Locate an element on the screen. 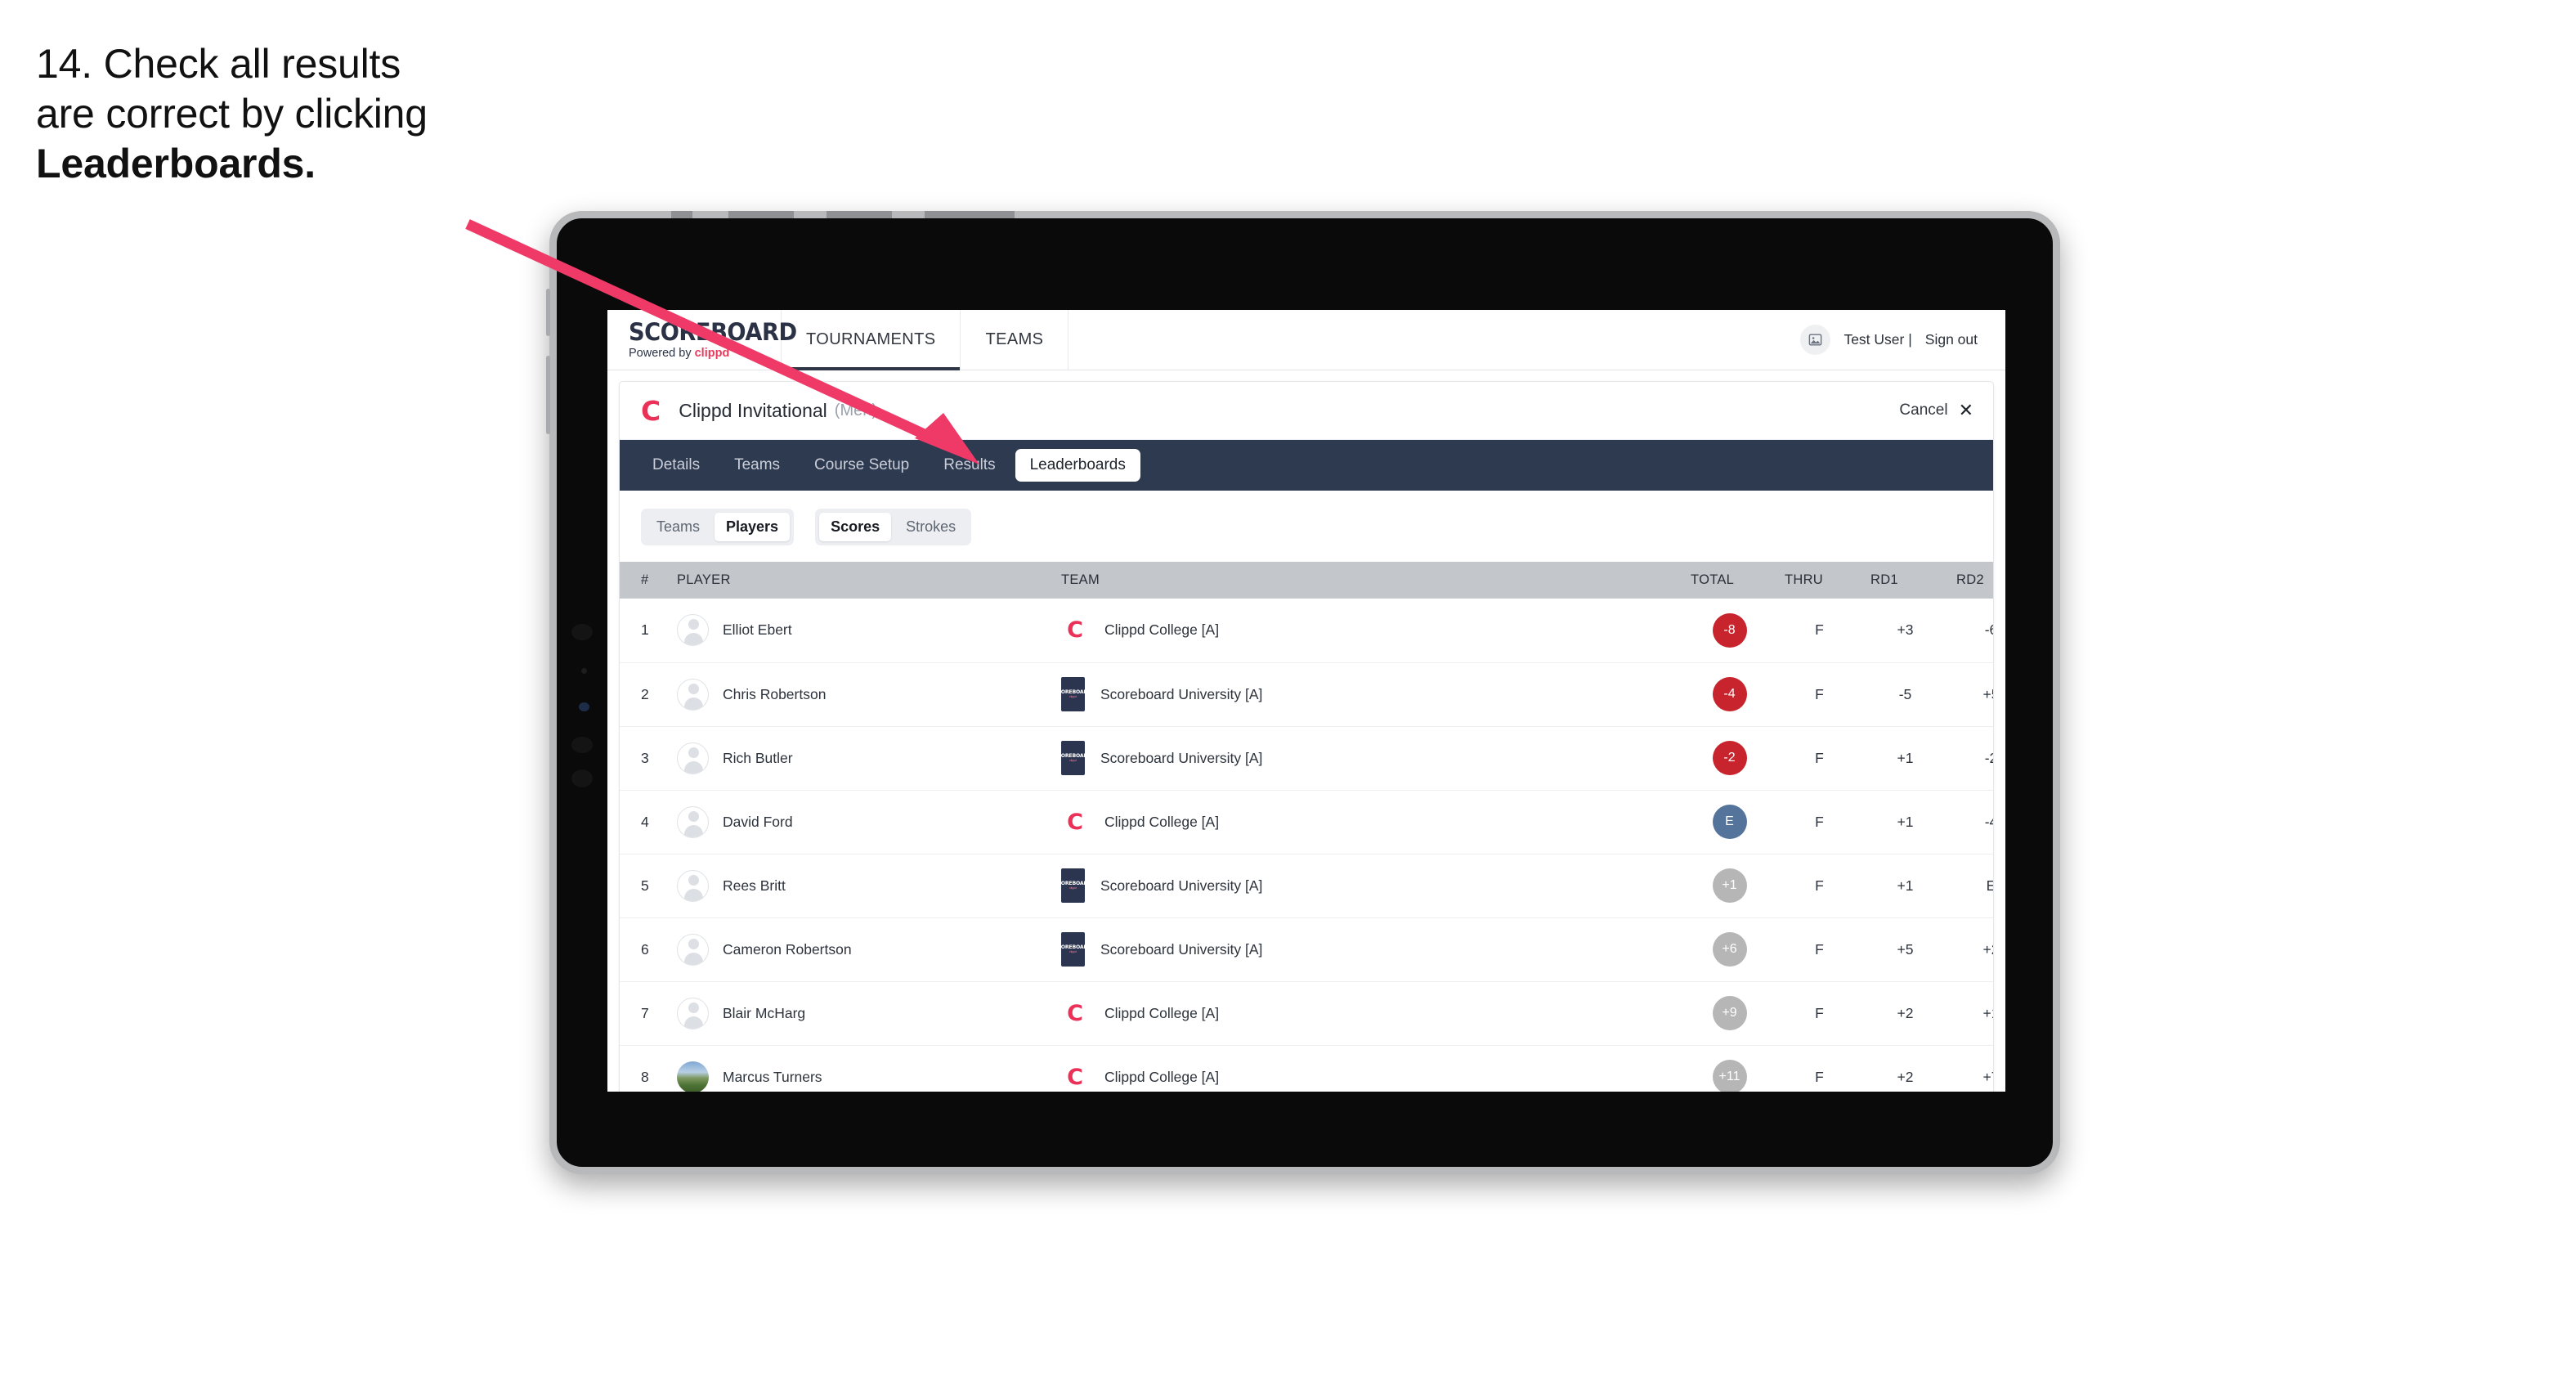 The width and height of the screenshot is (2576, 1386). nav-tab-details-label: Details is located at coordinates (676, 464).